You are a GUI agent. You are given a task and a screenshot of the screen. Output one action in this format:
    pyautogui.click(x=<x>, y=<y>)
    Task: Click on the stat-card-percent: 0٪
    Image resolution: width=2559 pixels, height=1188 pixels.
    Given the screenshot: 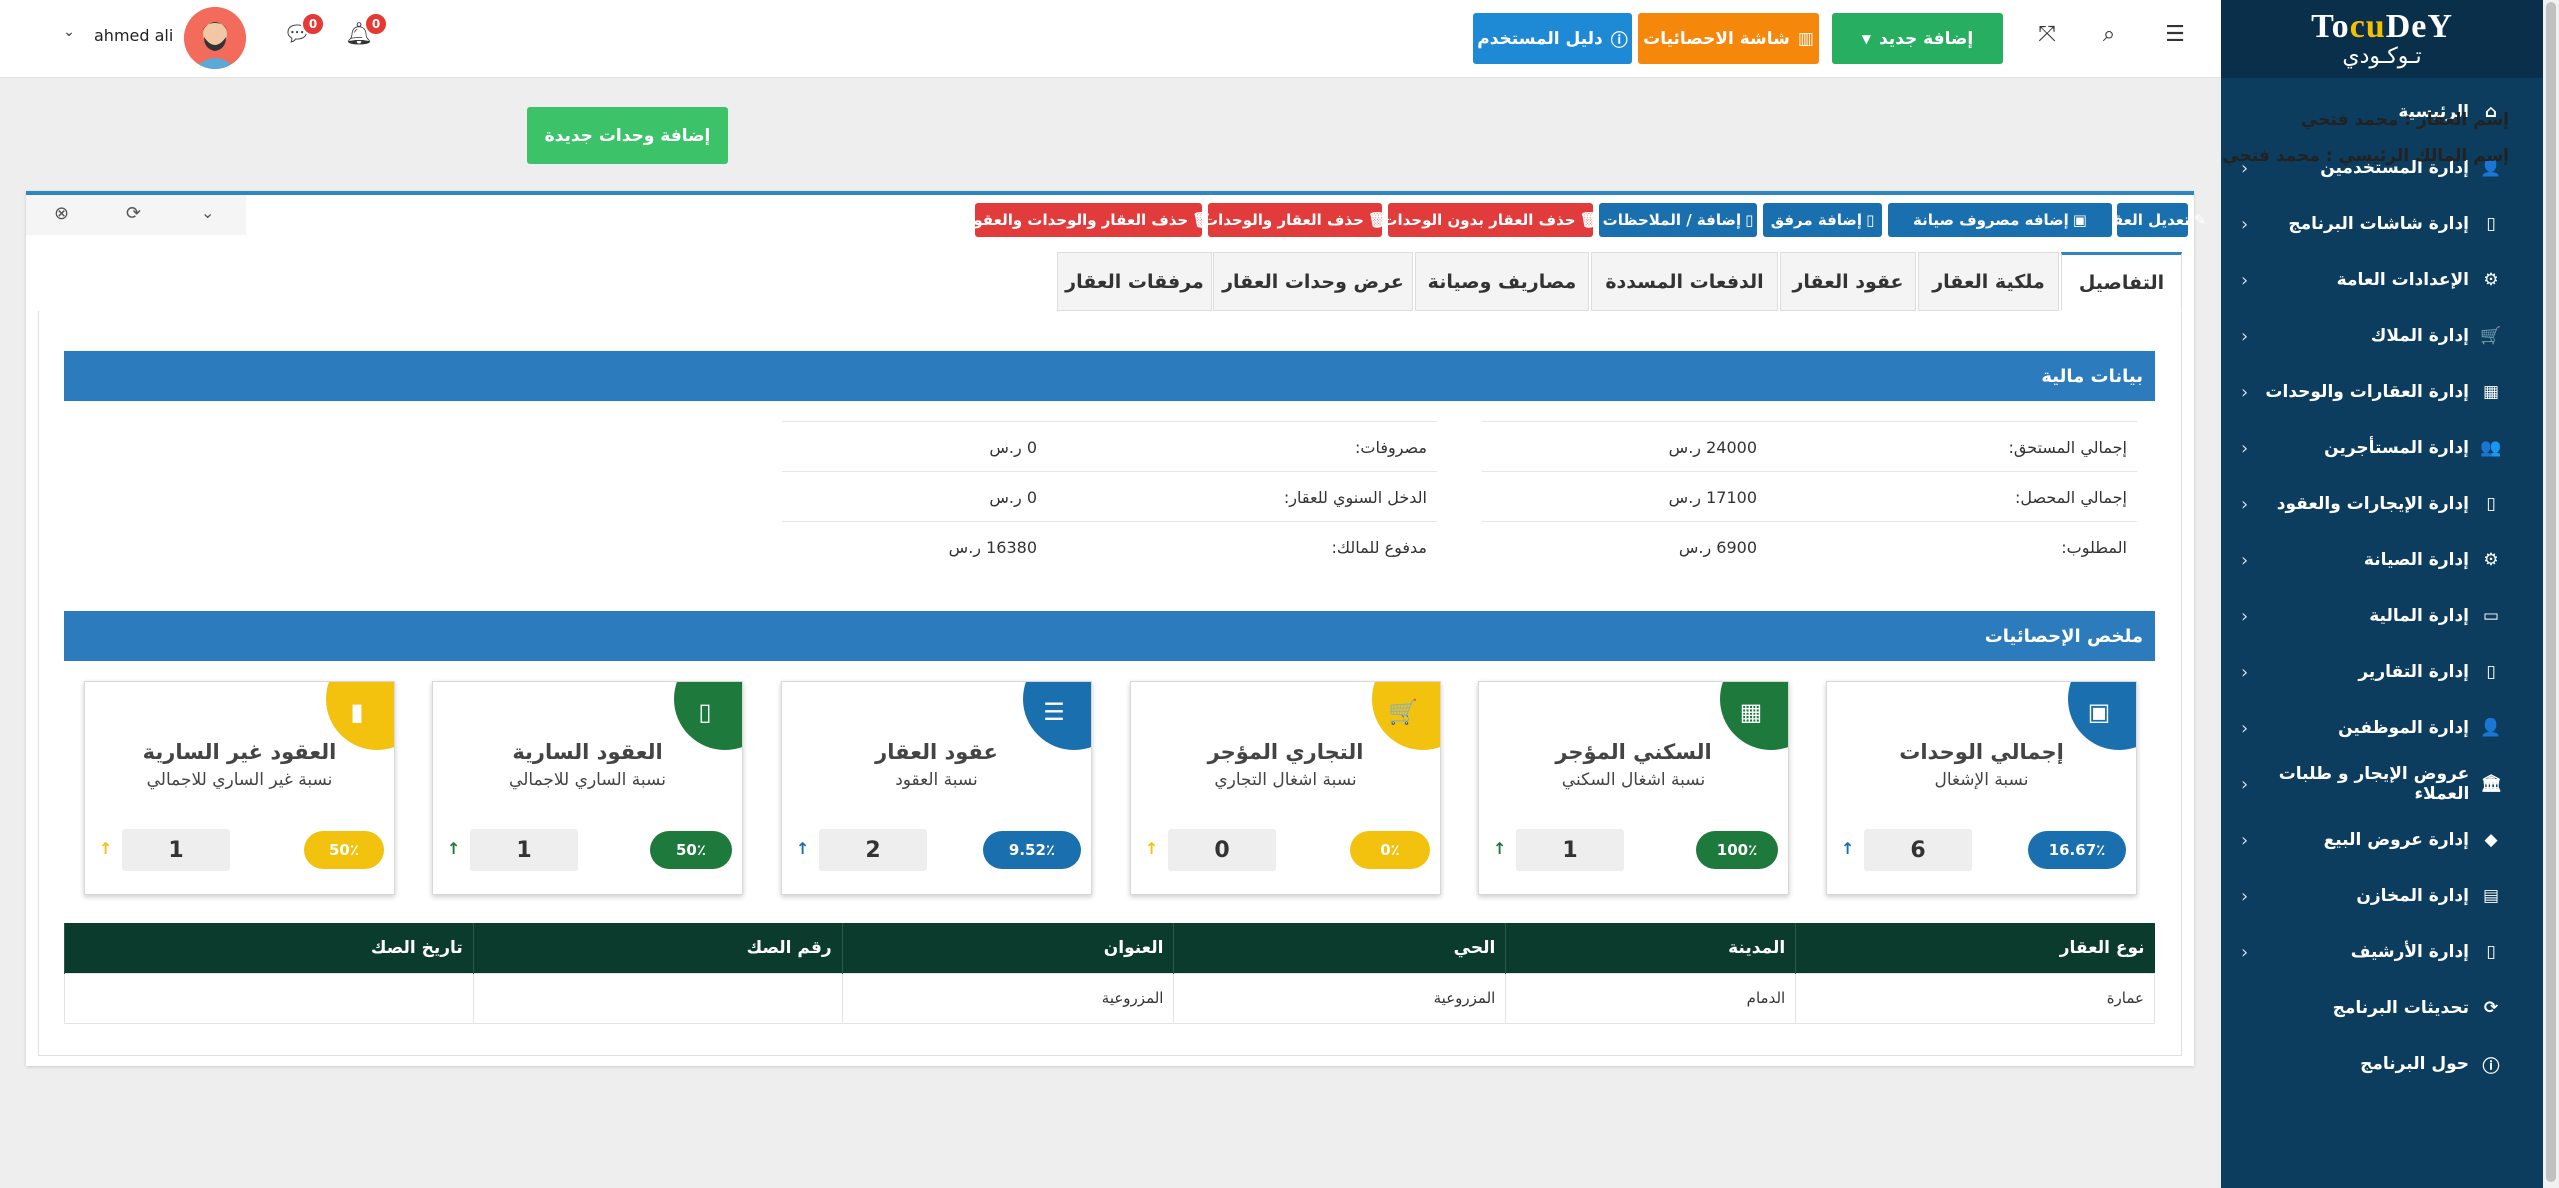 What is the action you would take?
    pyautogui.click(x=1390, y=850)
    